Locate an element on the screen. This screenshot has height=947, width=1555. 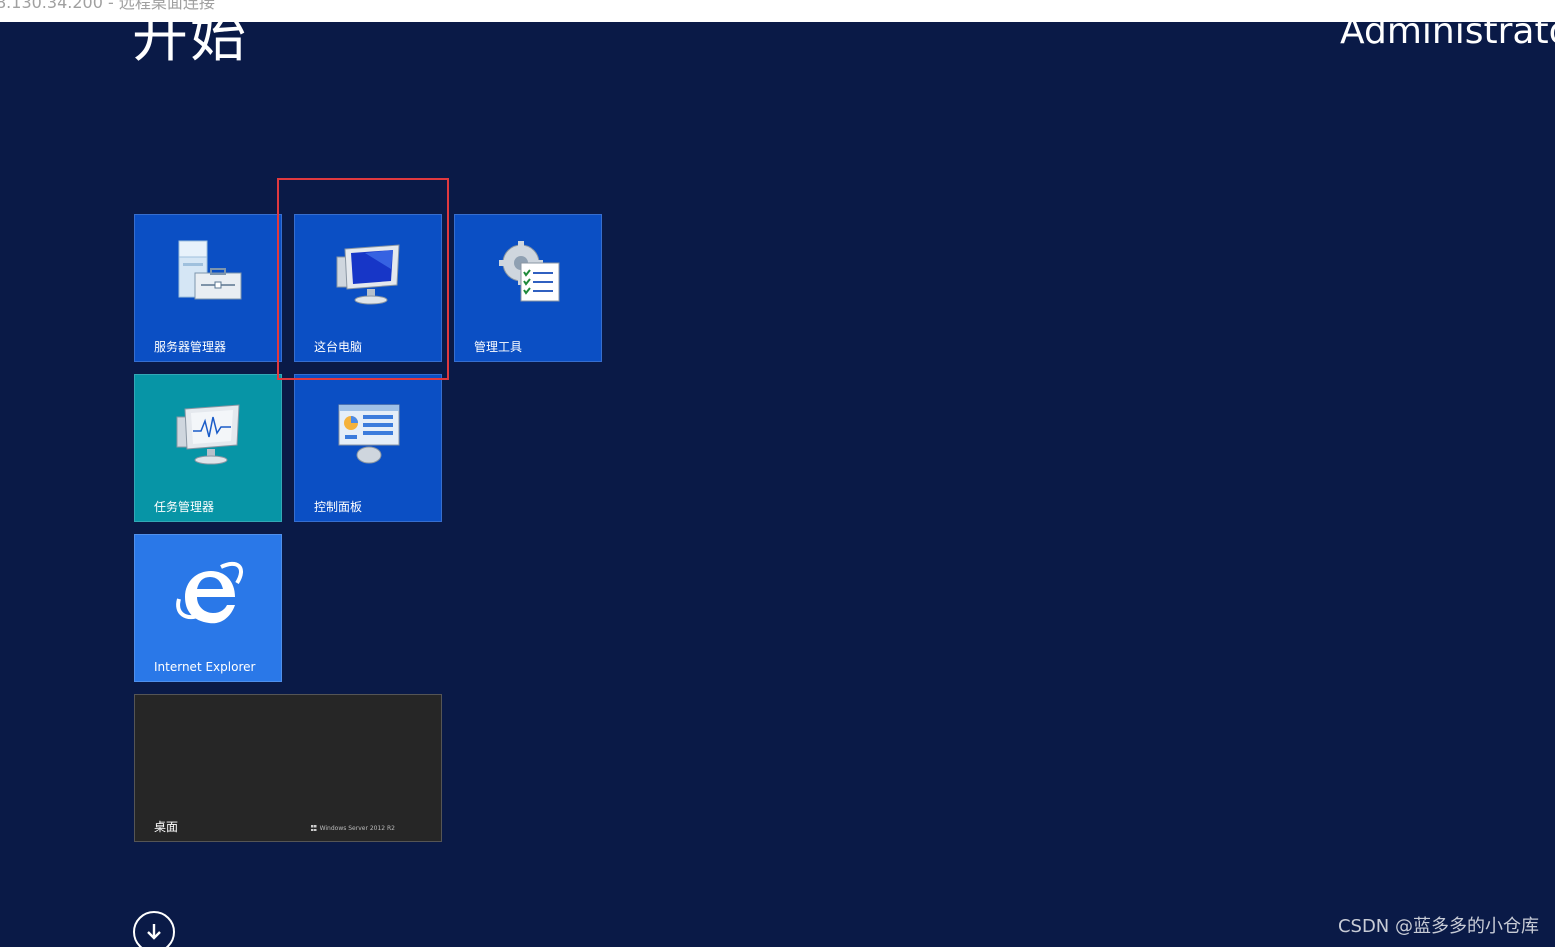
tile-administrative-tools: 管理工具 is located at coordinates (528, 288).